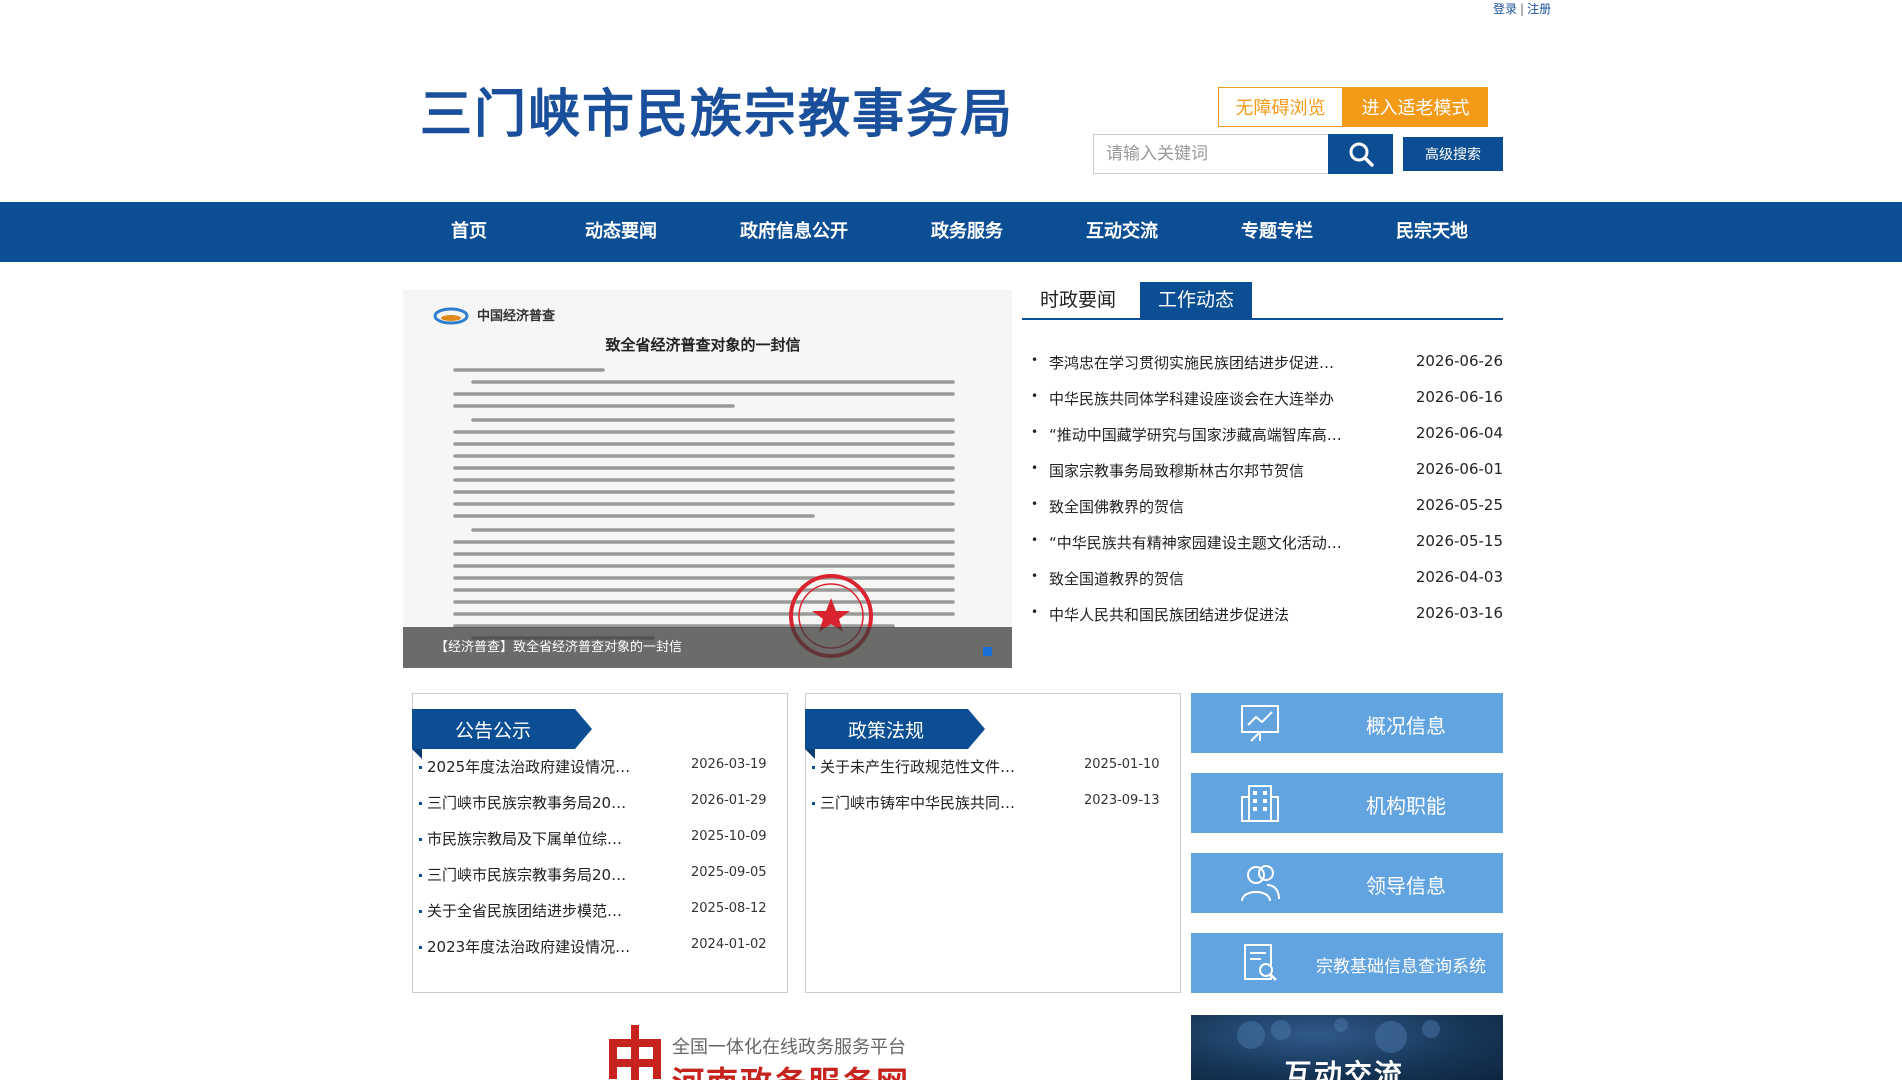  What do you see at coordinates (1347, 883) in the screenshot?
I see `leader-info-button: 领导信息` at bounding box center [1347, 883].